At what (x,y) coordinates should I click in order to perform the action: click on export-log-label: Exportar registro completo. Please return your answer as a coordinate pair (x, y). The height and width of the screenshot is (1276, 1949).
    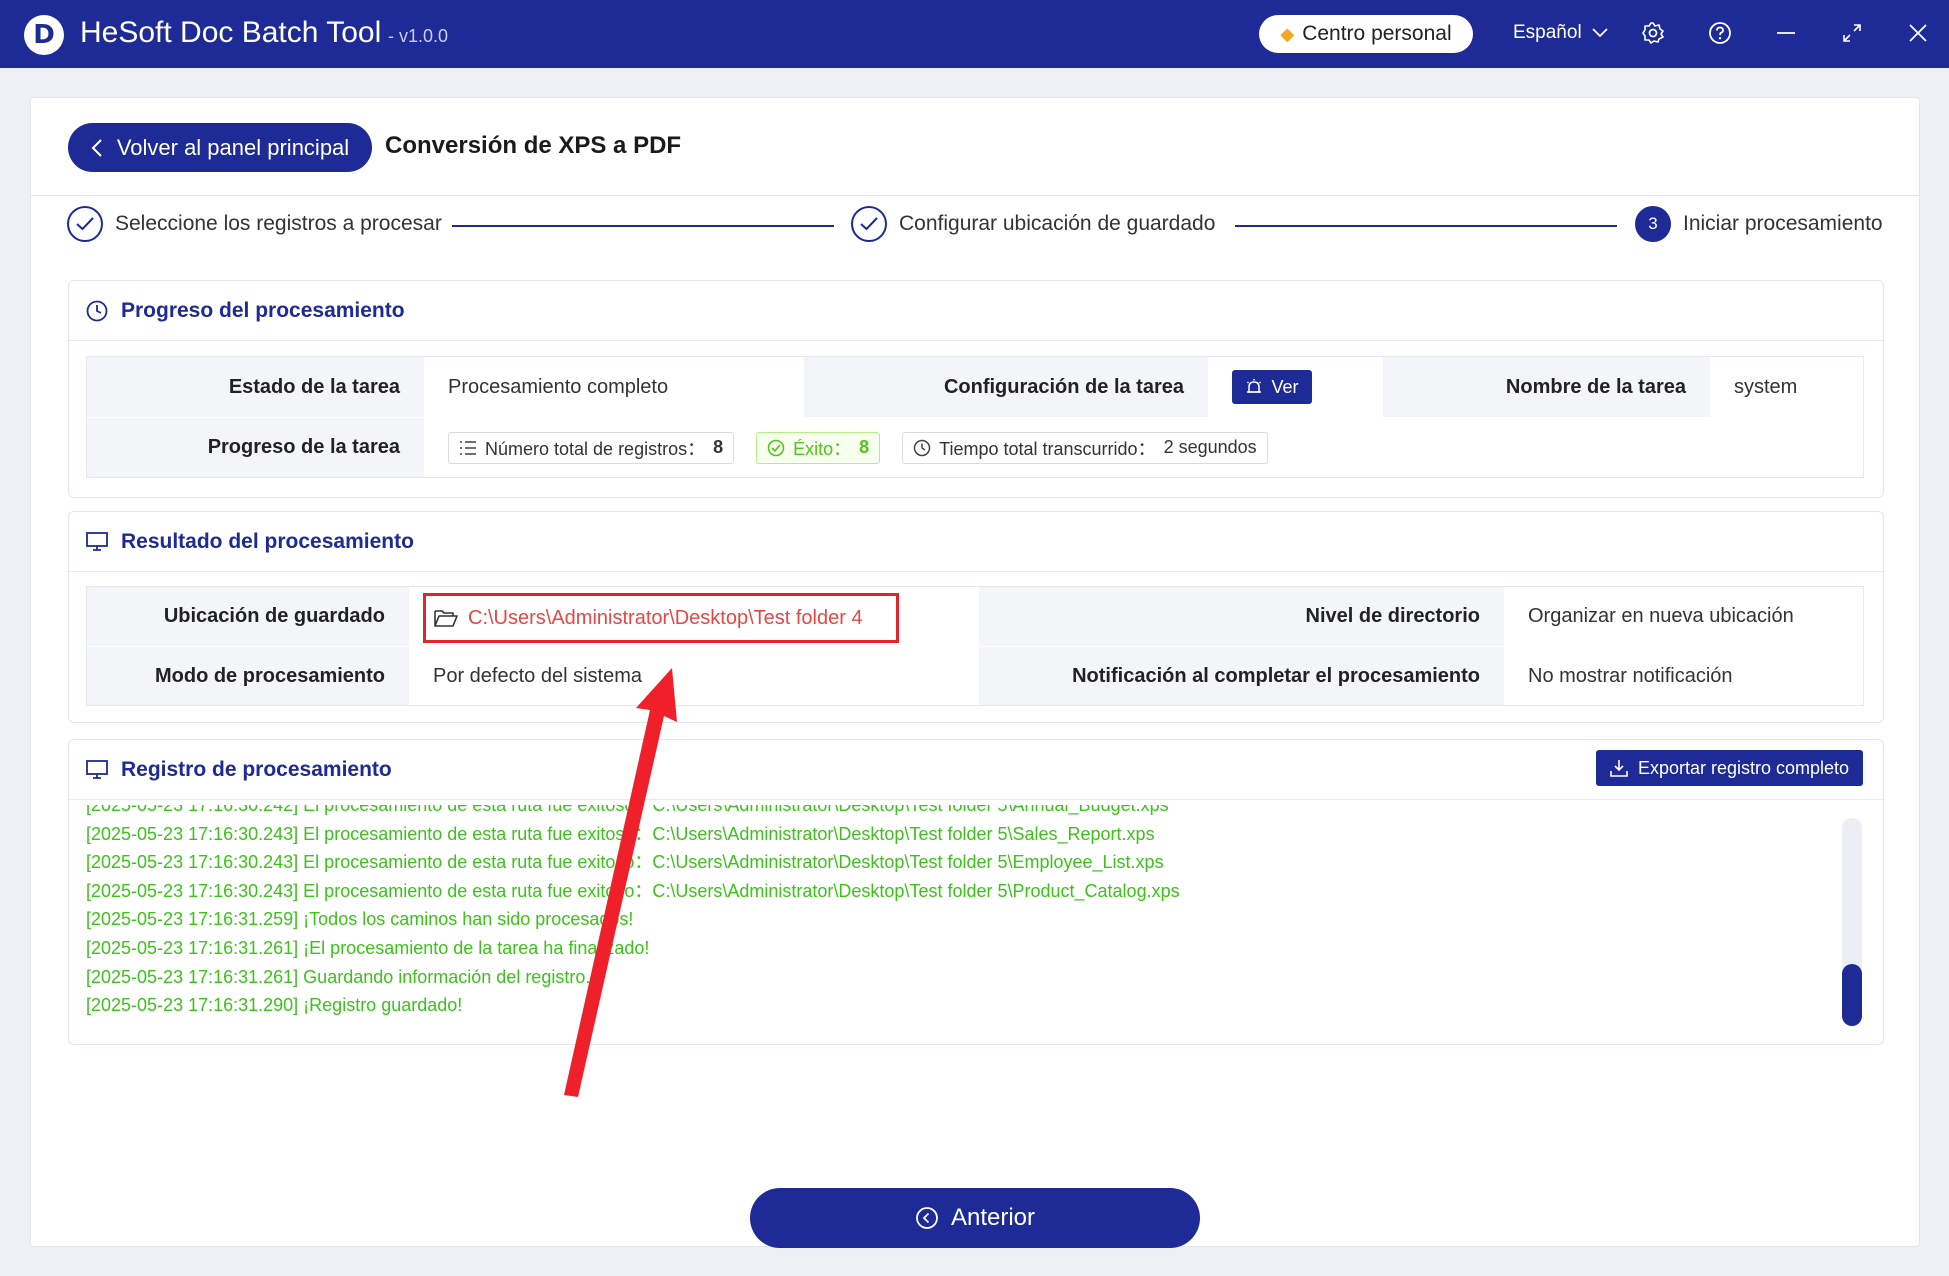
    Looking at the image, I should click on (1743, 767).